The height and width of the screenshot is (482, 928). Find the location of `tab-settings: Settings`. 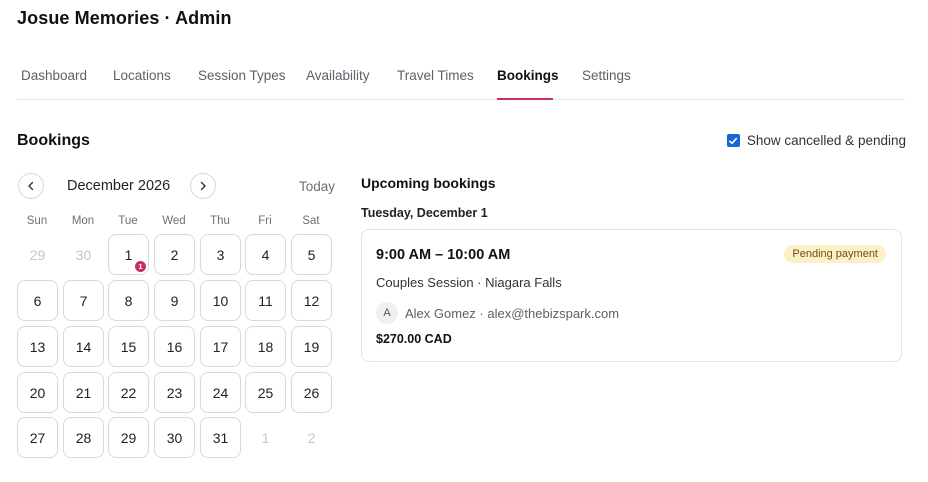

tab-settings: Settings is located at coordinates (606, 75).